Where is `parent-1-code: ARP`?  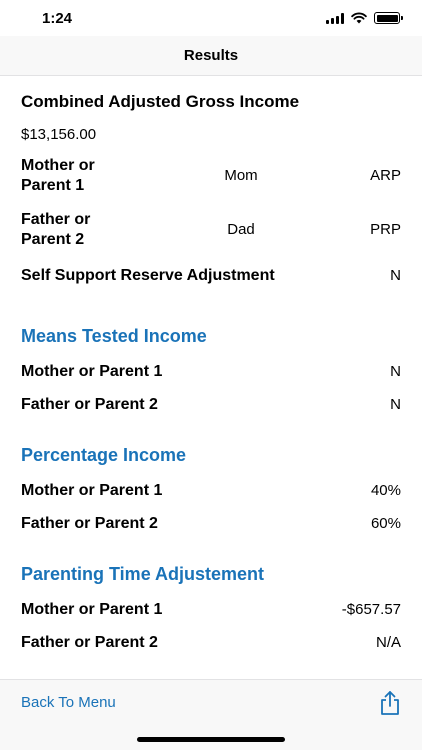 parent-1-code: ARP is located at coordinates (385, 175).